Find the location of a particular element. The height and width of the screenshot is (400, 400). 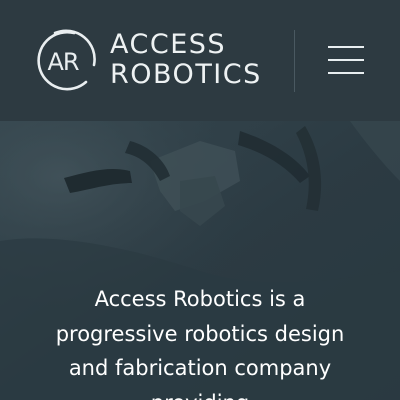

menu-bar-middle is located at coordinates (346, 60).